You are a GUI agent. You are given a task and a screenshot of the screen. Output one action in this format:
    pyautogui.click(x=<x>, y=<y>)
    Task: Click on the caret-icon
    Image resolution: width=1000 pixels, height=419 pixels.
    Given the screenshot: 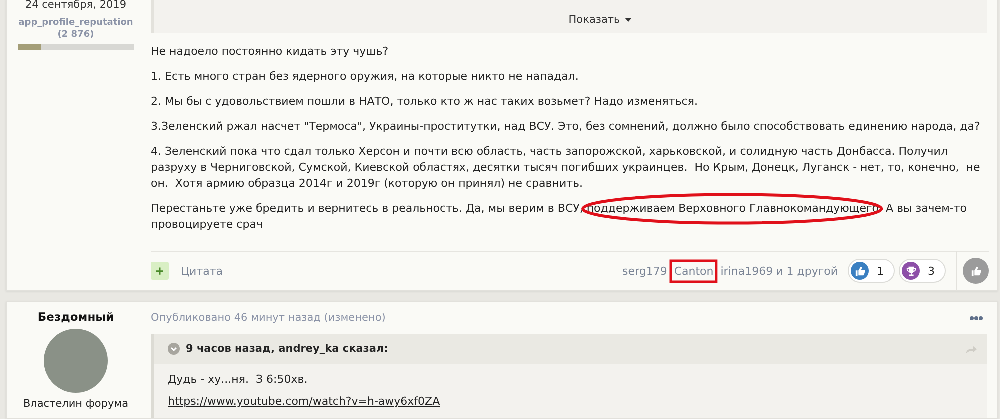 What is the action you would take?
    pyautogui.click(x=628, y=20)
    